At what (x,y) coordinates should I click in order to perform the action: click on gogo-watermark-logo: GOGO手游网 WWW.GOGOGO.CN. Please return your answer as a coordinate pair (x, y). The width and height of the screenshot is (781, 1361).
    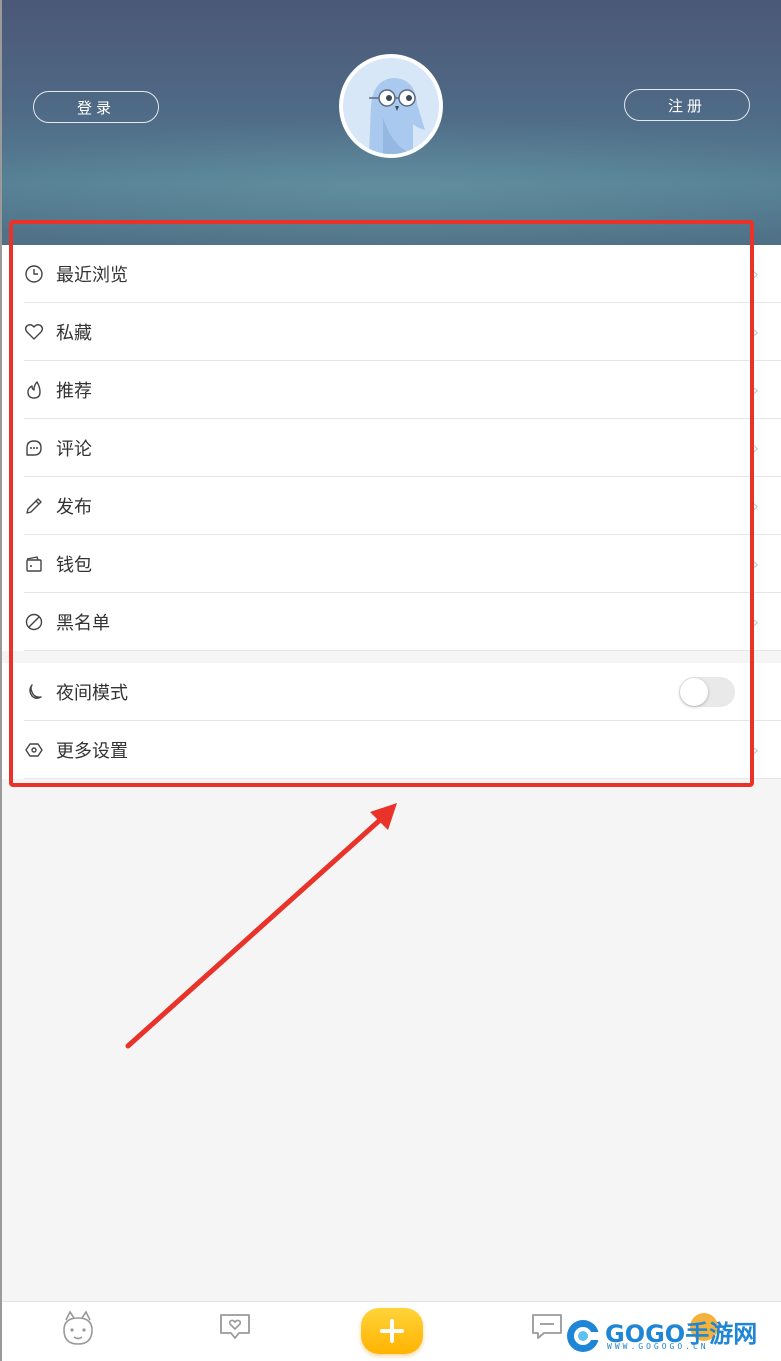
    Looking at the image, I should click on (670, 1335).